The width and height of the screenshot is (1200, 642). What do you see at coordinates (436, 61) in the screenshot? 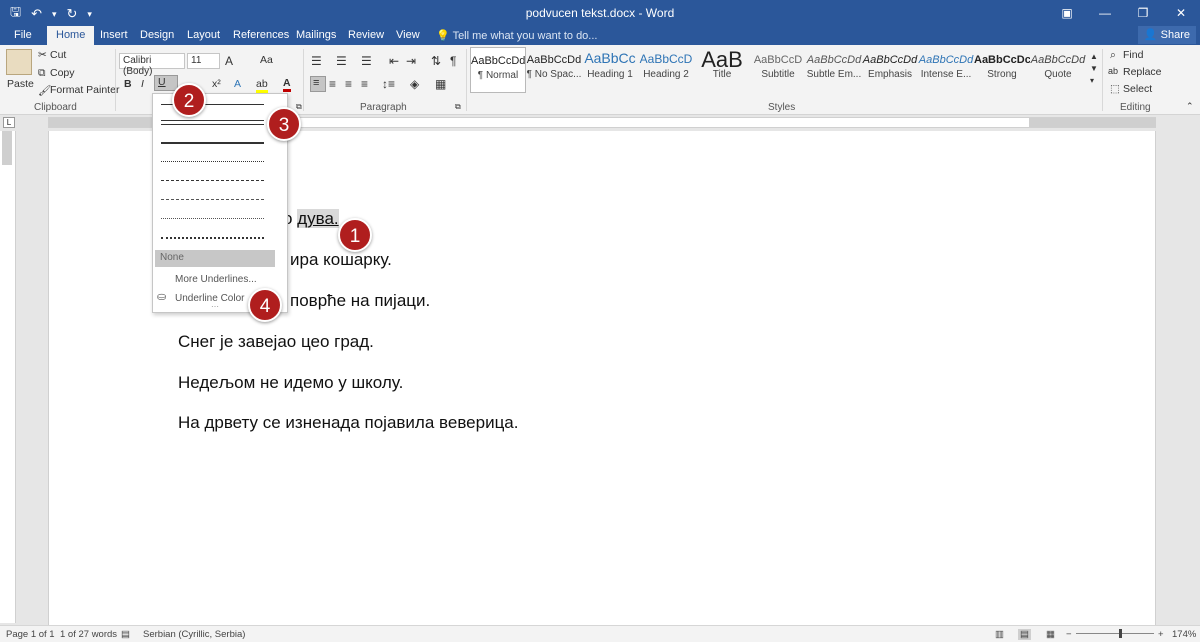
I see `sort-icon: ⇅` at bounding box center [436, 61].